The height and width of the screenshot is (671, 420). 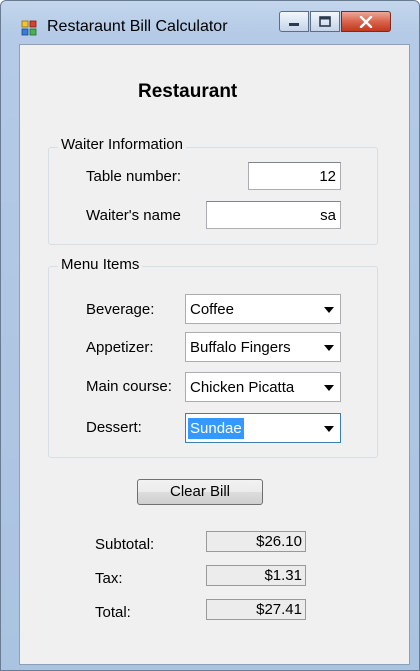 I want to click on maximize-button, so click(x=325, y=21).